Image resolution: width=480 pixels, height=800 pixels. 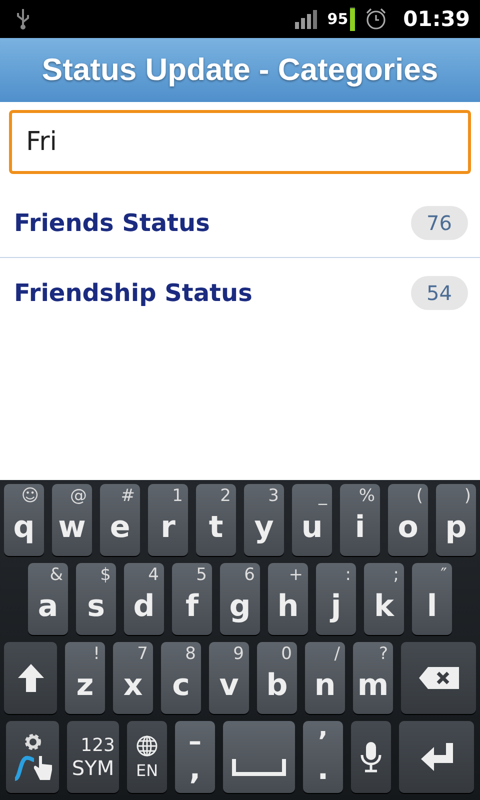 What do you see at coordinates (134, 293) in the screenshot?
I see `category-name: Friendship Status` at bounding box center [134, 293].